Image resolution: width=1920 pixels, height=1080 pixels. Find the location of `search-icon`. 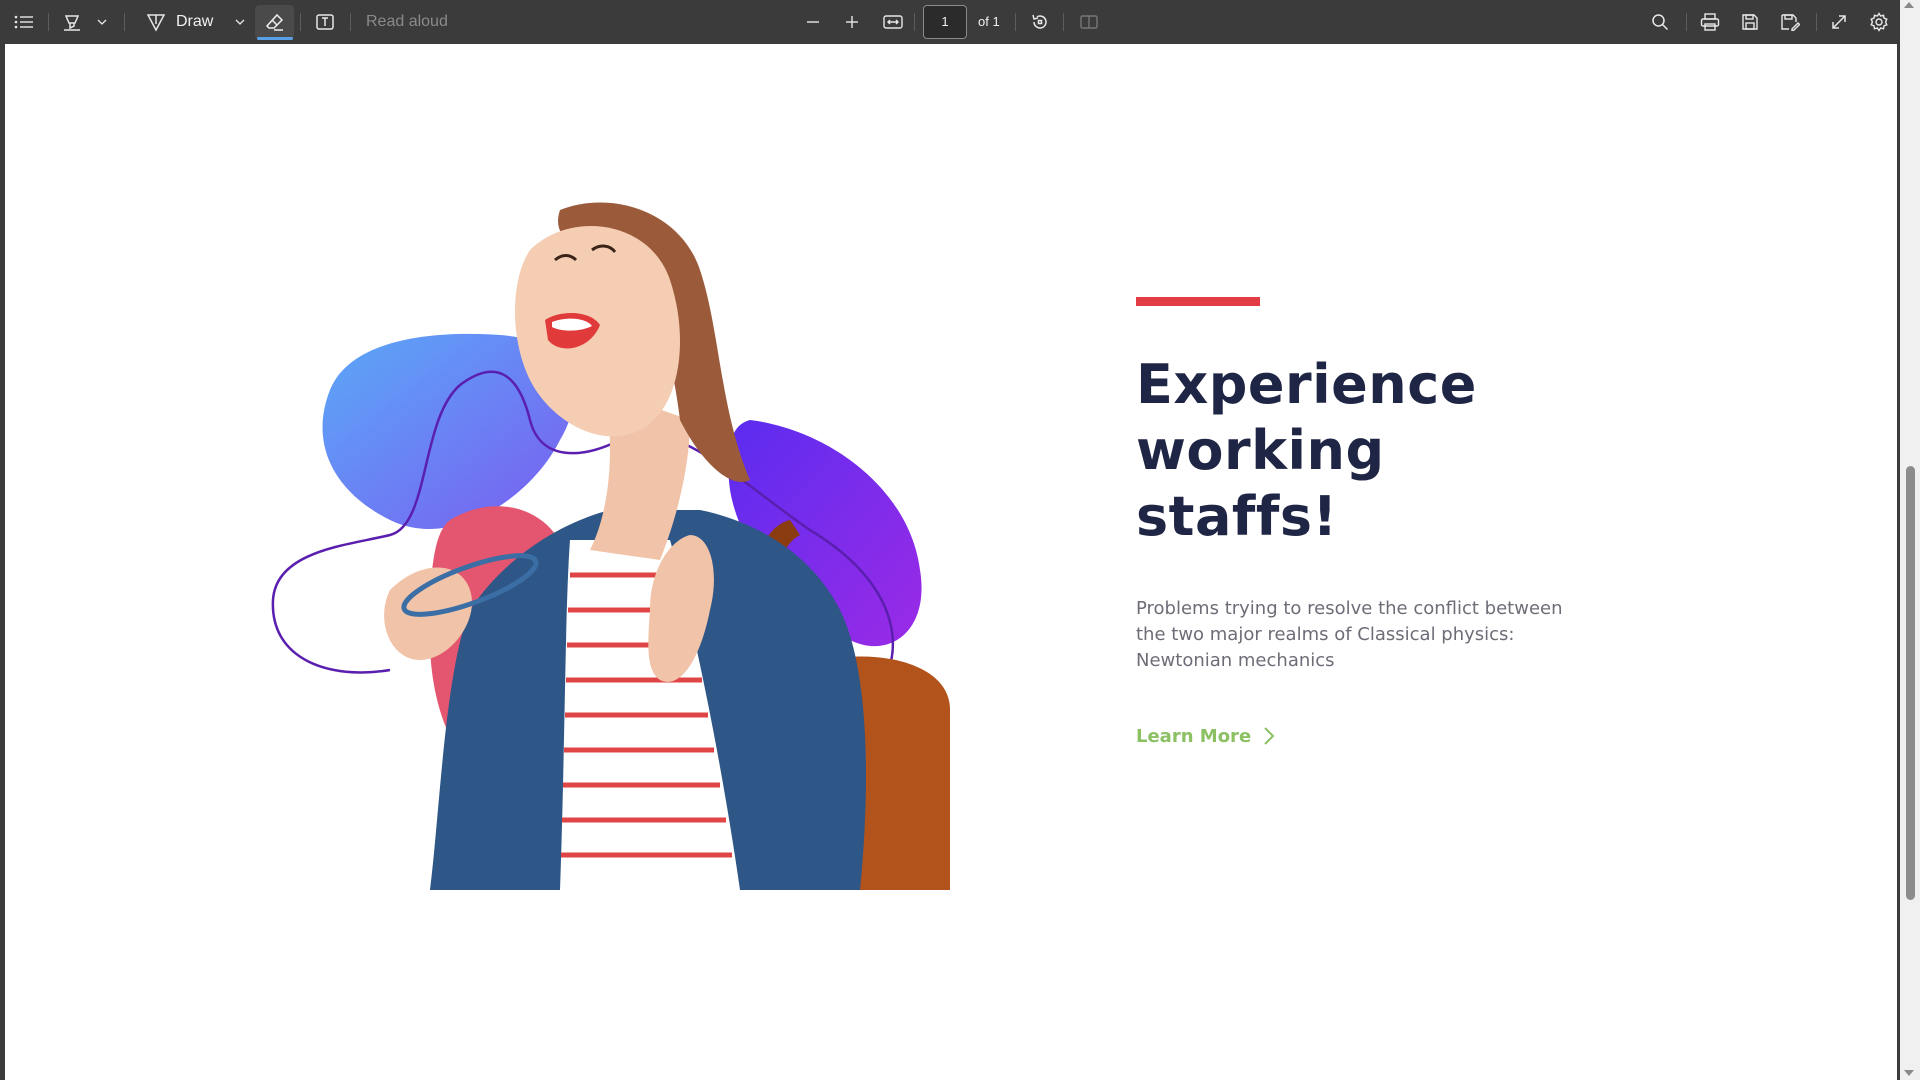

search-icon is located at coordinates (1660, 22).